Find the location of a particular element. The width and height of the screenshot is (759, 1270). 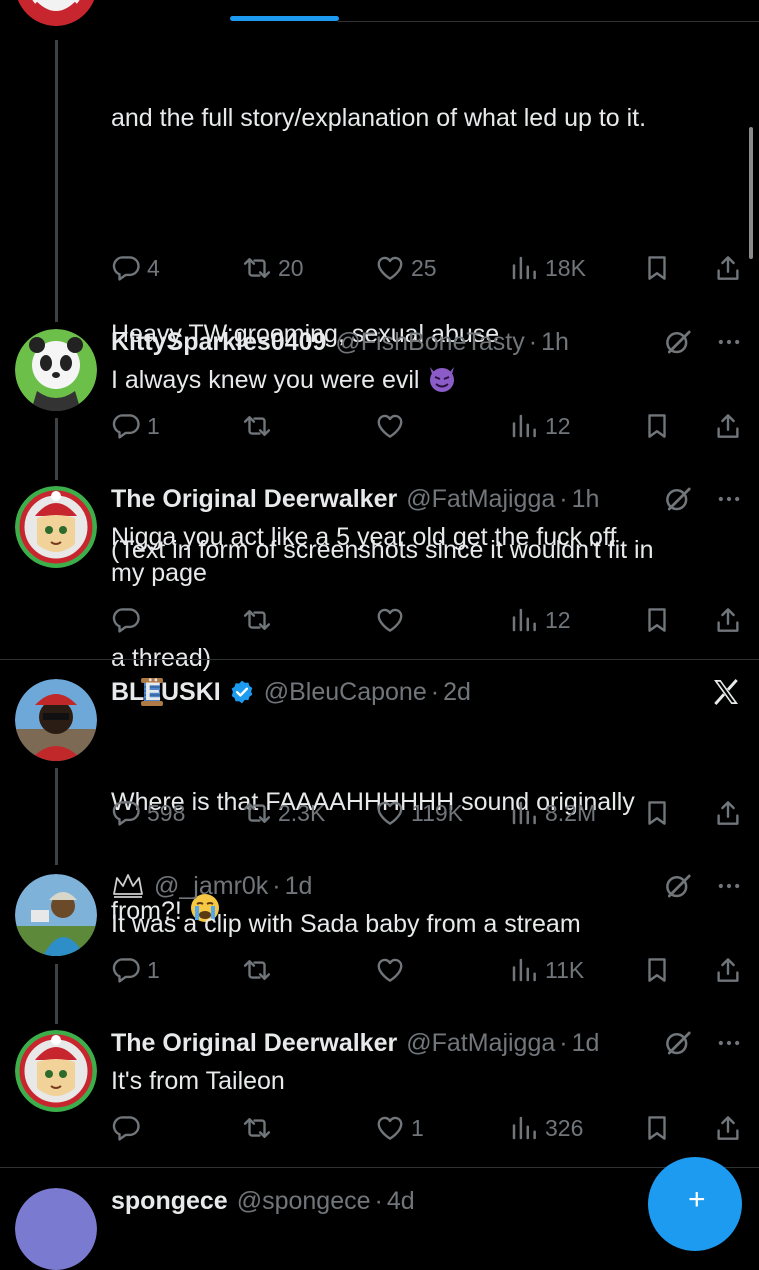

share-icon is located at coordinates (728, 620).